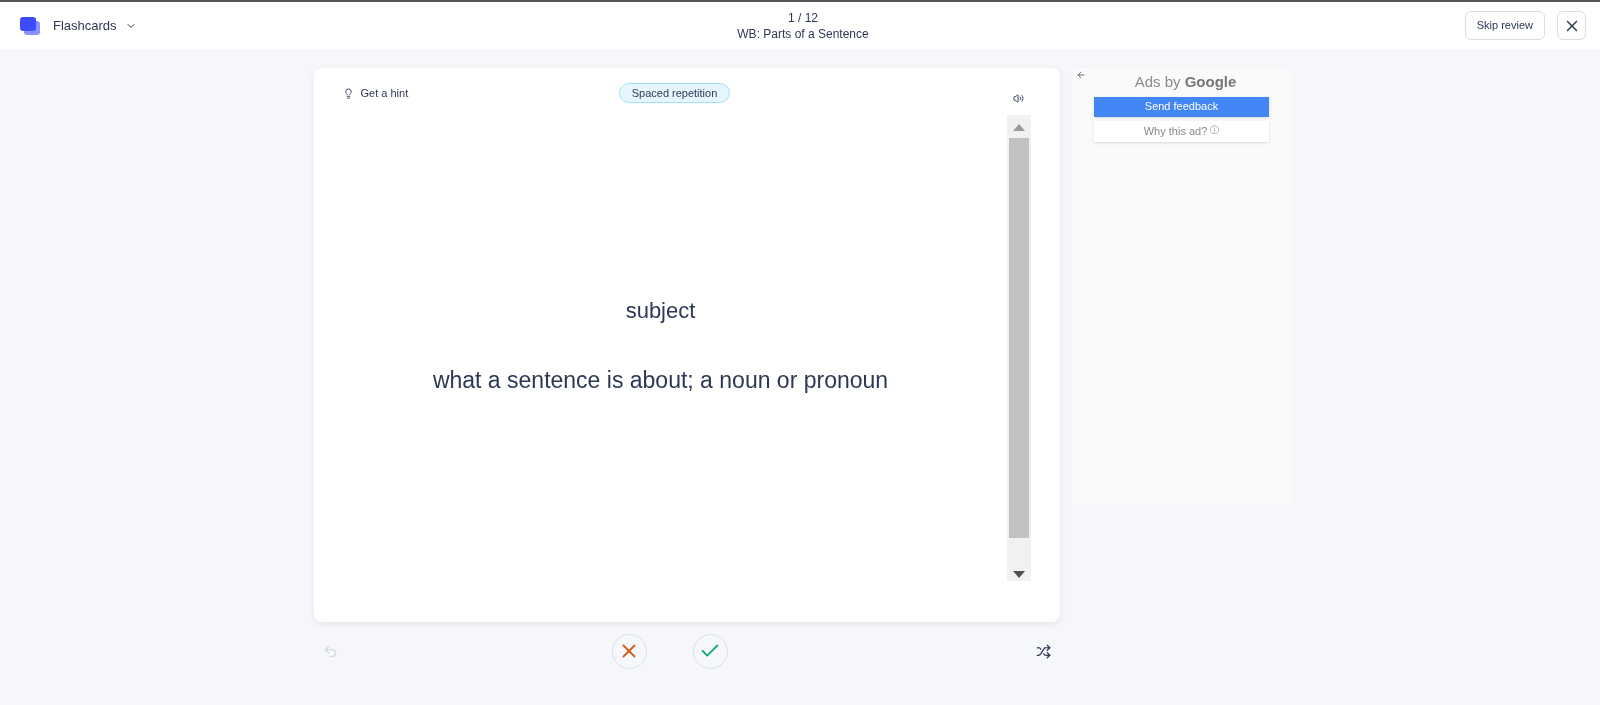 The width and height of the screenshot is (1600, 705). Describe the element at coordinates (1504, 25) in the screenshot. I see `skip-review-button: Skip review` at that location.